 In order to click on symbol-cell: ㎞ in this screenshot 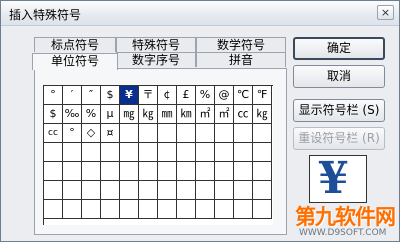, I will do `click(186, 114)`.